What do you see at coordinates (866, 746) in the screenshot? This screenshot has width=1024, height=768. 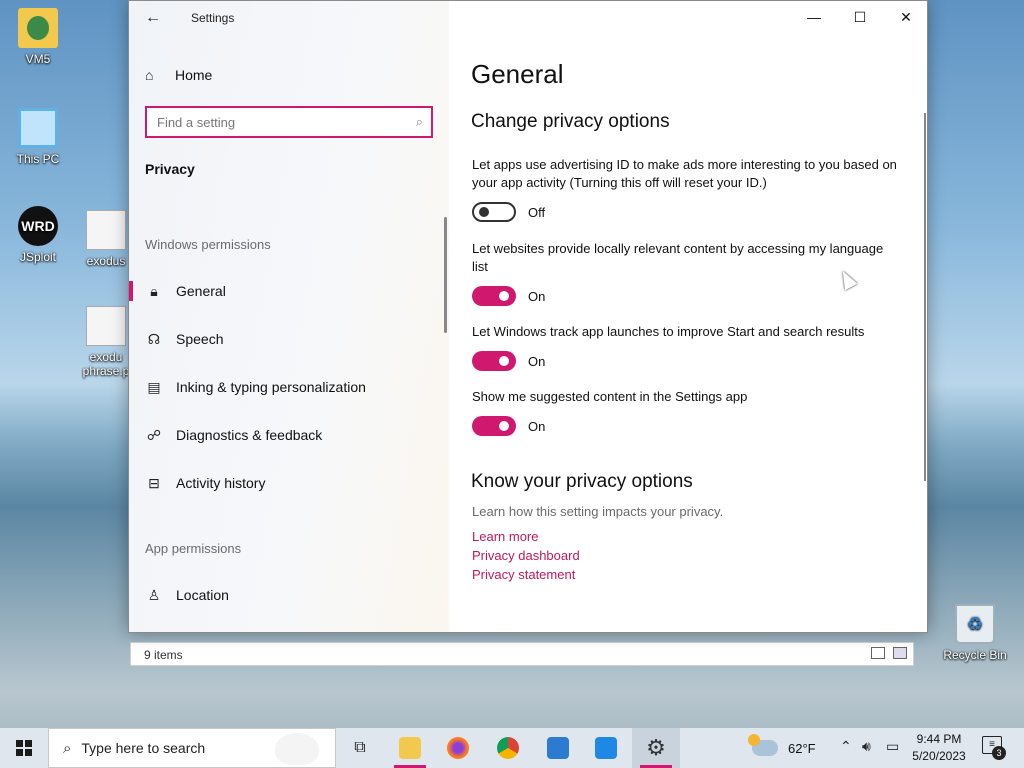 I see `volume-icon: 🔊︎` at bounding box center [866, 746].